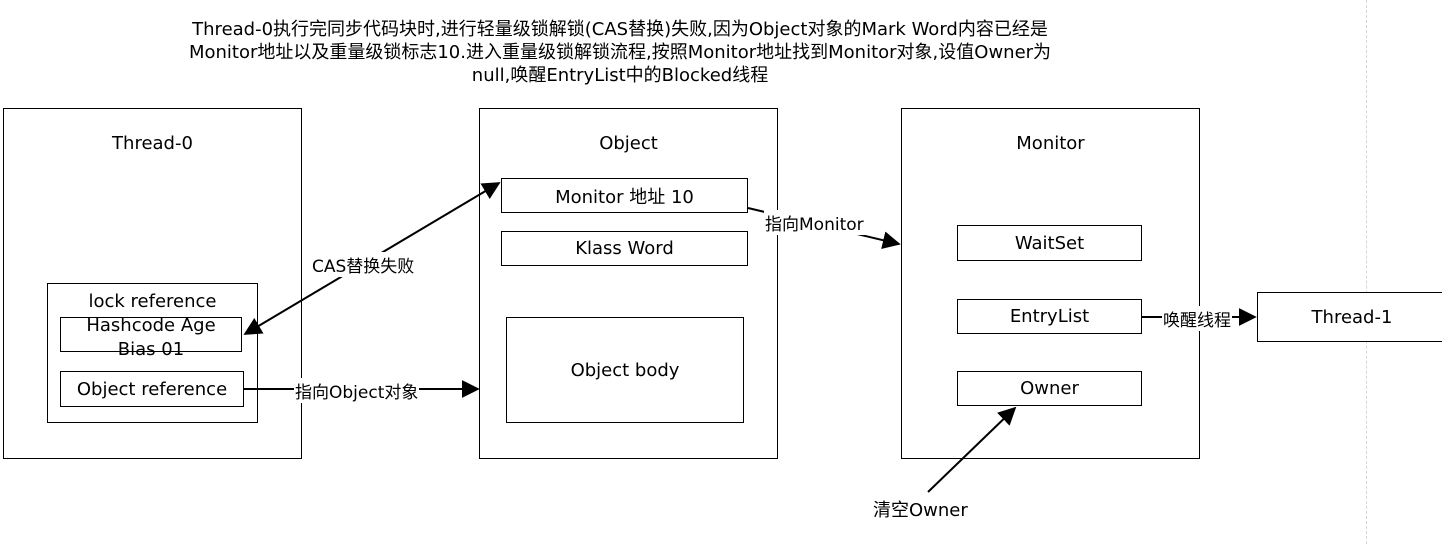  I want to click on wake-thread-label: 唤醒线程, so click(1197, 318).